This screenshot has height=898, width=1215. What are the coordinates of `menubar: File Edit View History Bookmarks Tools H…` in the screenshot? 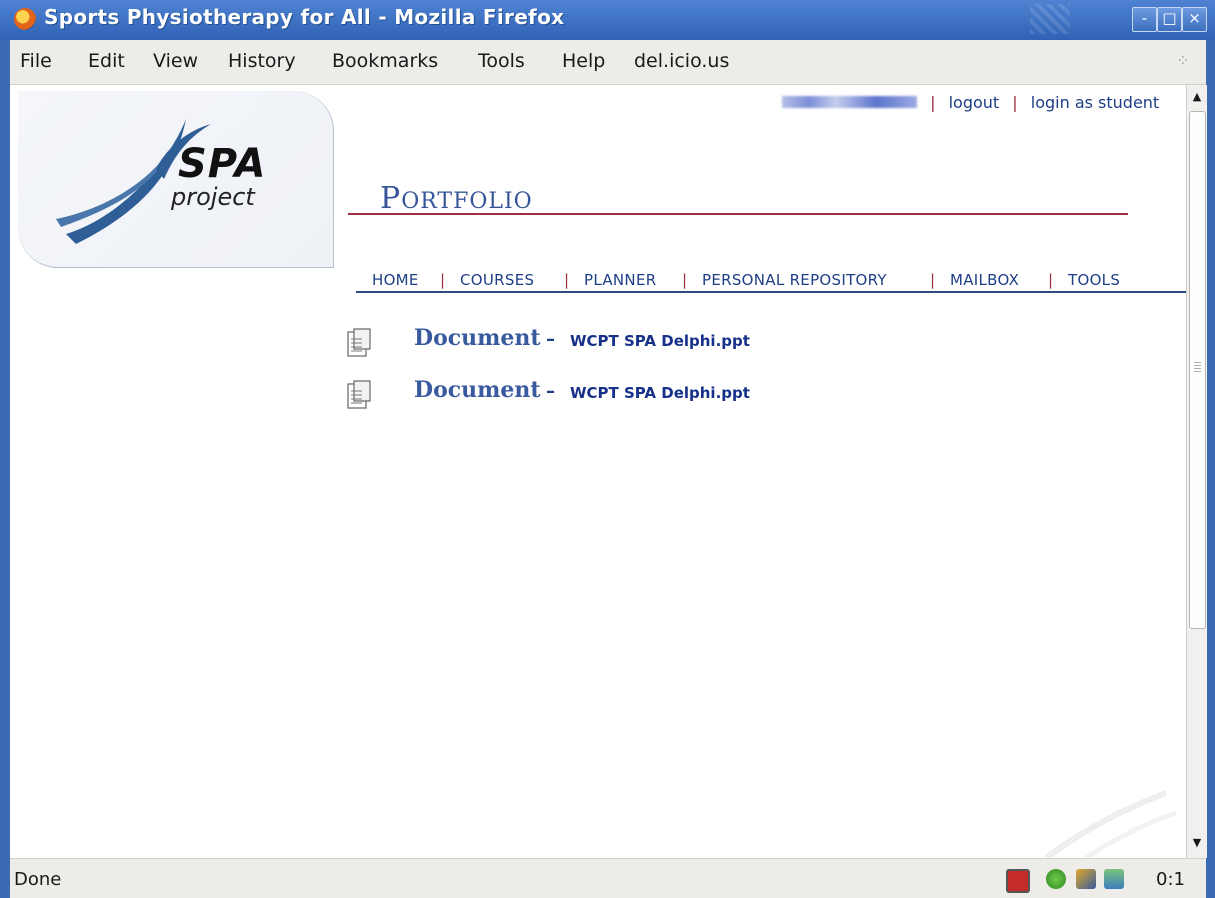 It's located at (608, 62).